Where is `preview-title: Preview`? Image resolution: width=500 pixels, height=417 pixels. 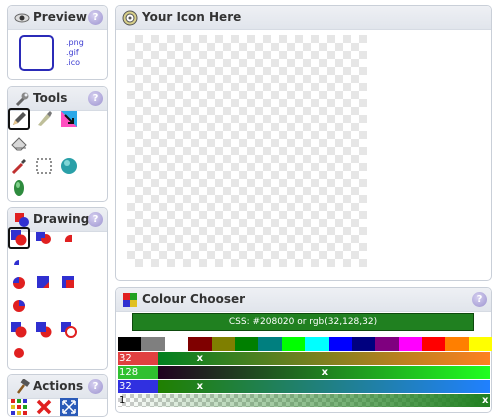
preview-title: Preview is located at coordinates (60, 17).